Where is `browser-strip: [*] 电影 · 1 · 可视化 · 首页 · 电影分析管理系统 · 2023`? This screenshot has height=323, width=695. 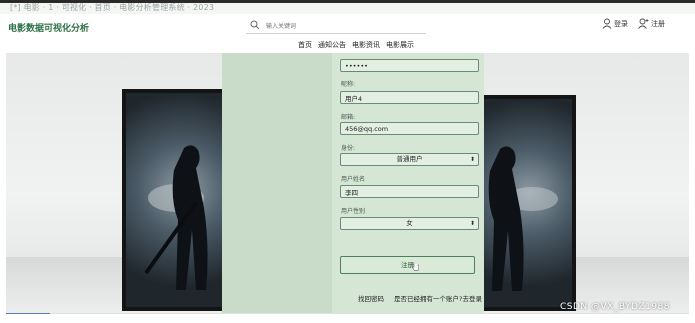 browser-strip: [*] 电影 · 1 · 可视化 · 首页 · 电影分析管理系统 · 2023 is located at coordinates (347, 7).